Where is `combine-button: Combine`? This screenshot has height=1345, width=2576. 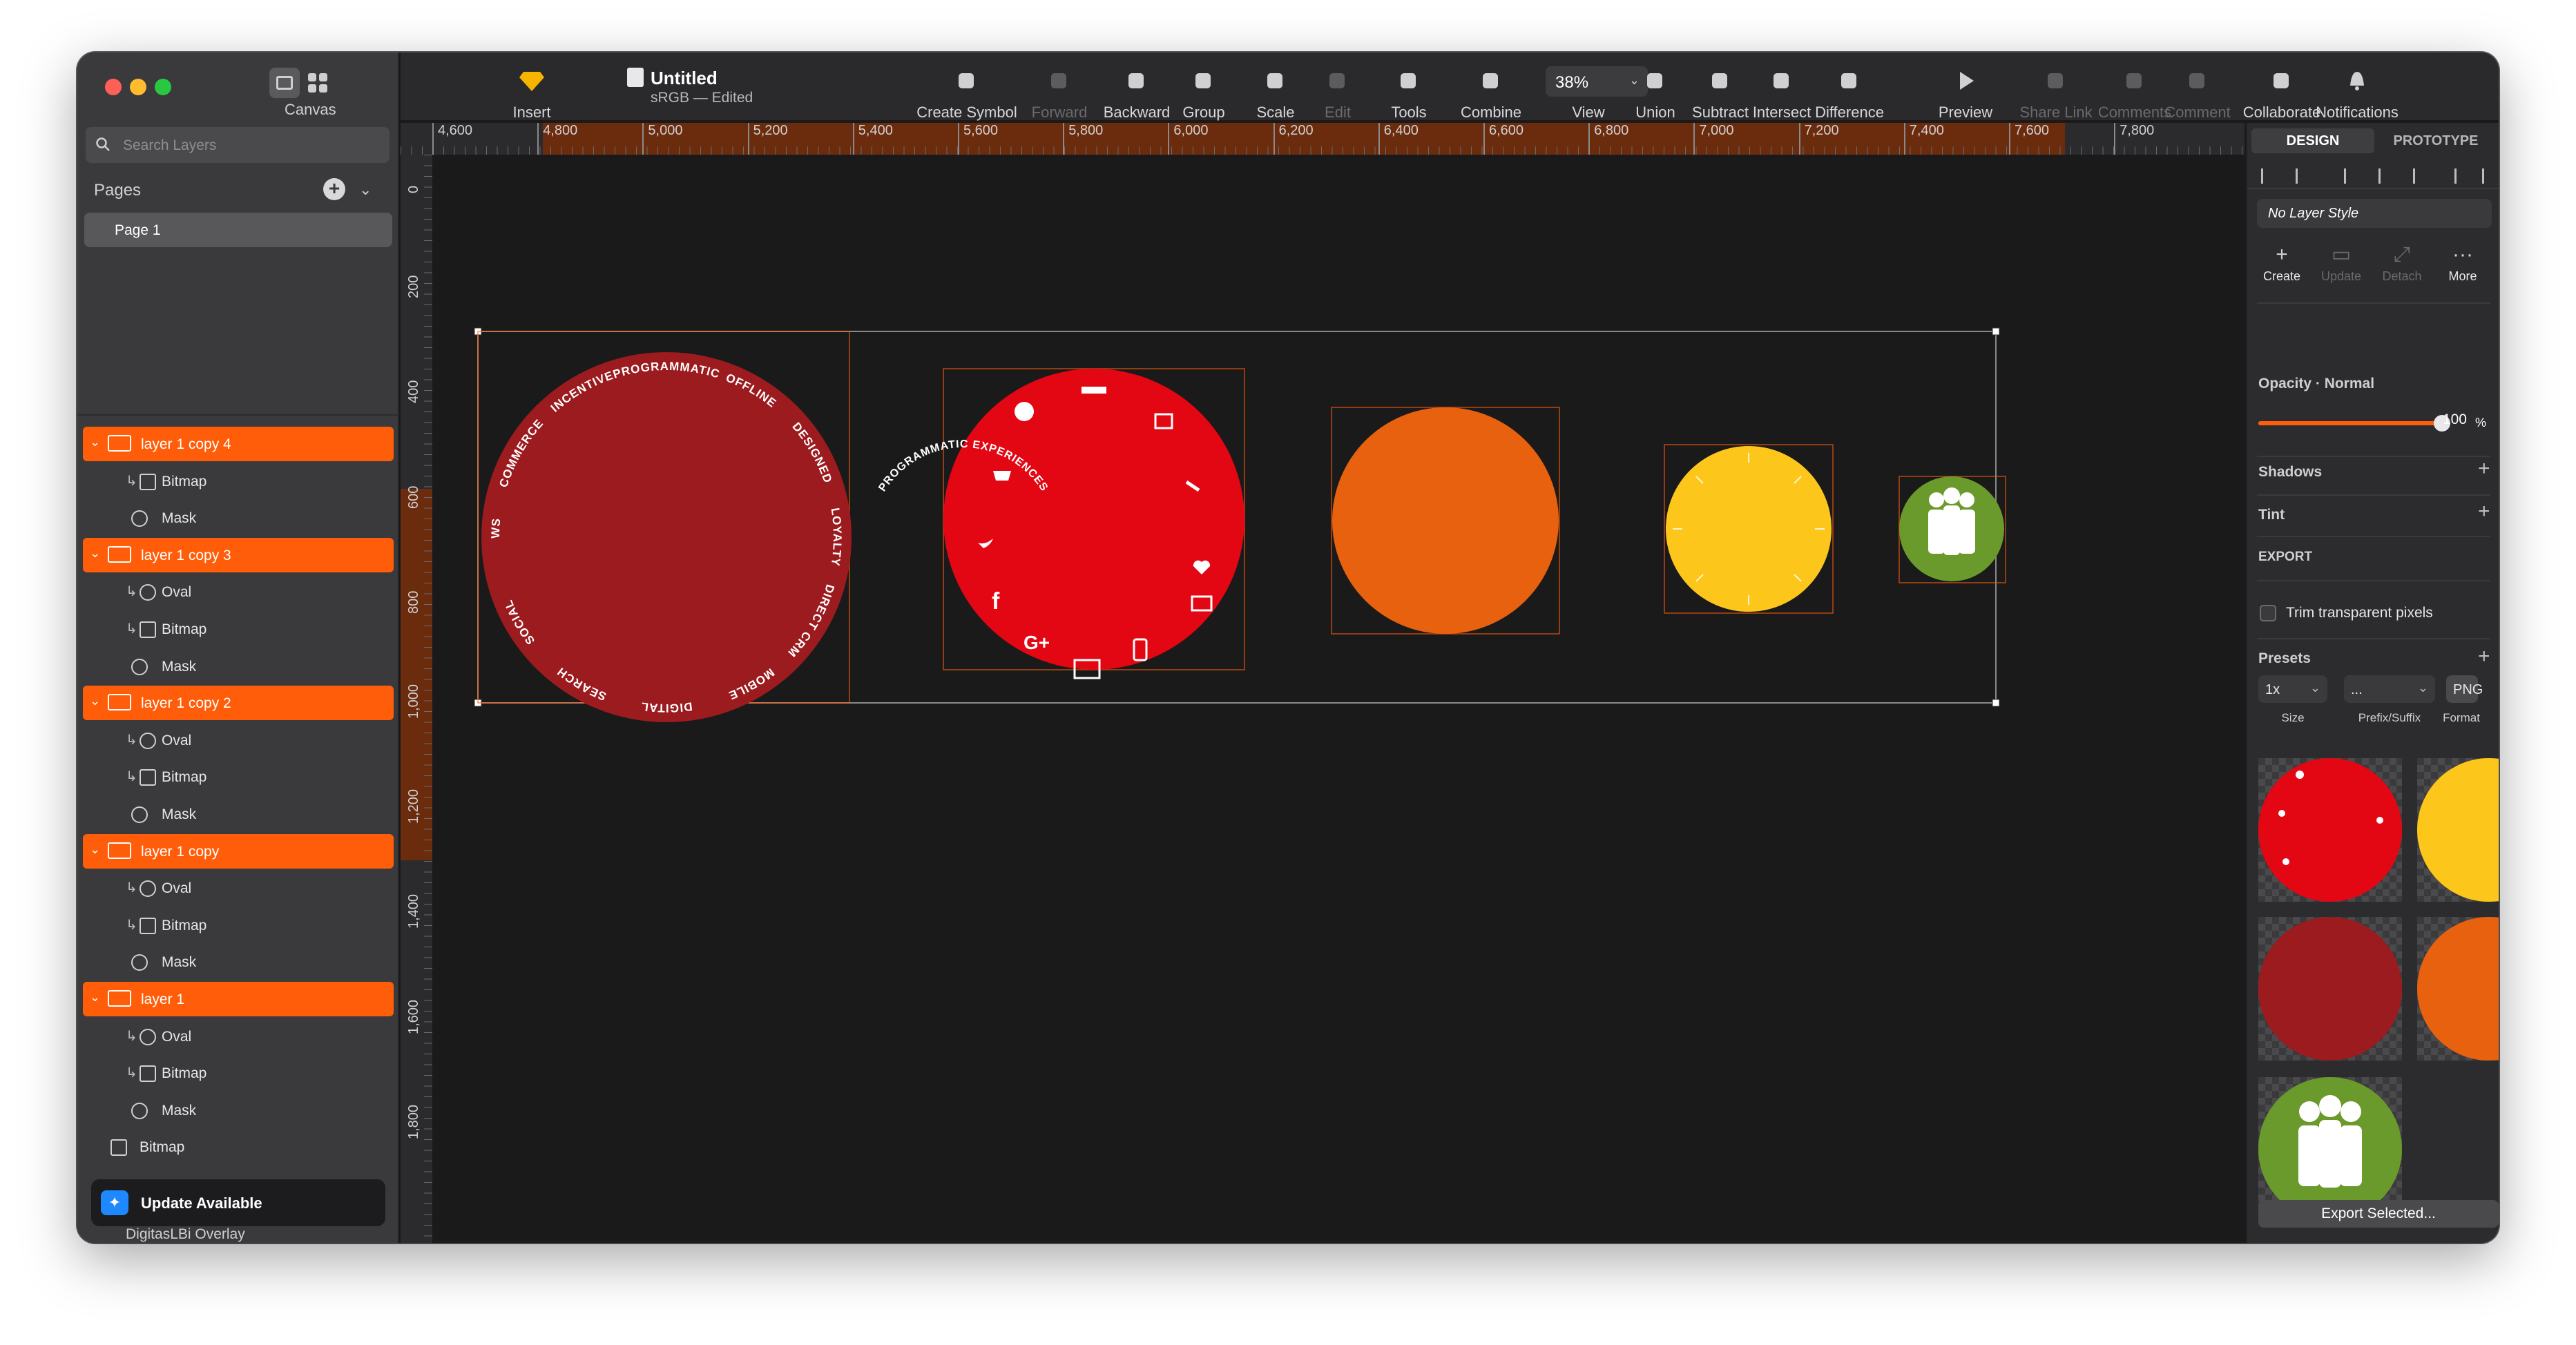
combine-button: Combine is located at coordinates (1491, 91).